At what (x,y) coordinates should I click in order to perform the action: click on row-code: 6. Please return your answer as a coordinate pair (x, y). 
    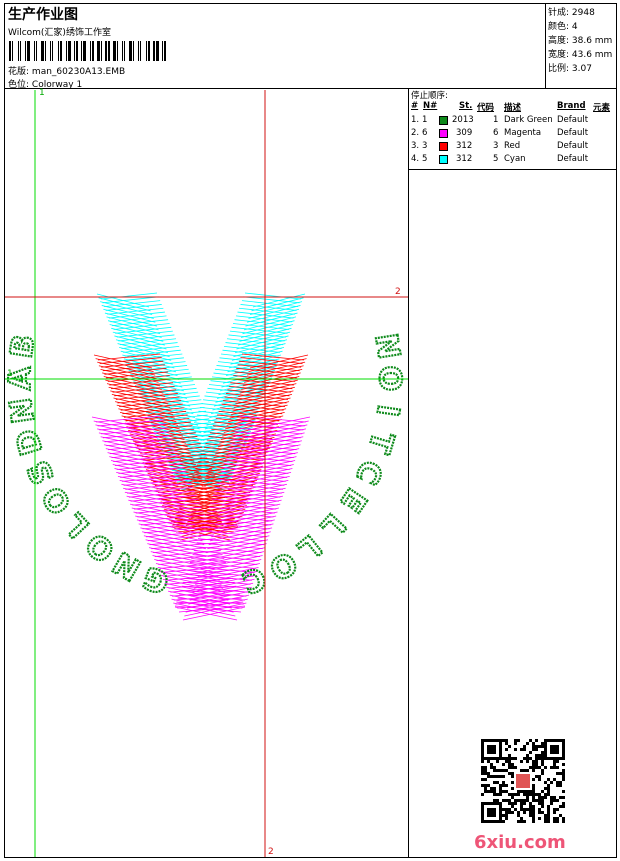
    Looking at the image, I should click on (496, 133).